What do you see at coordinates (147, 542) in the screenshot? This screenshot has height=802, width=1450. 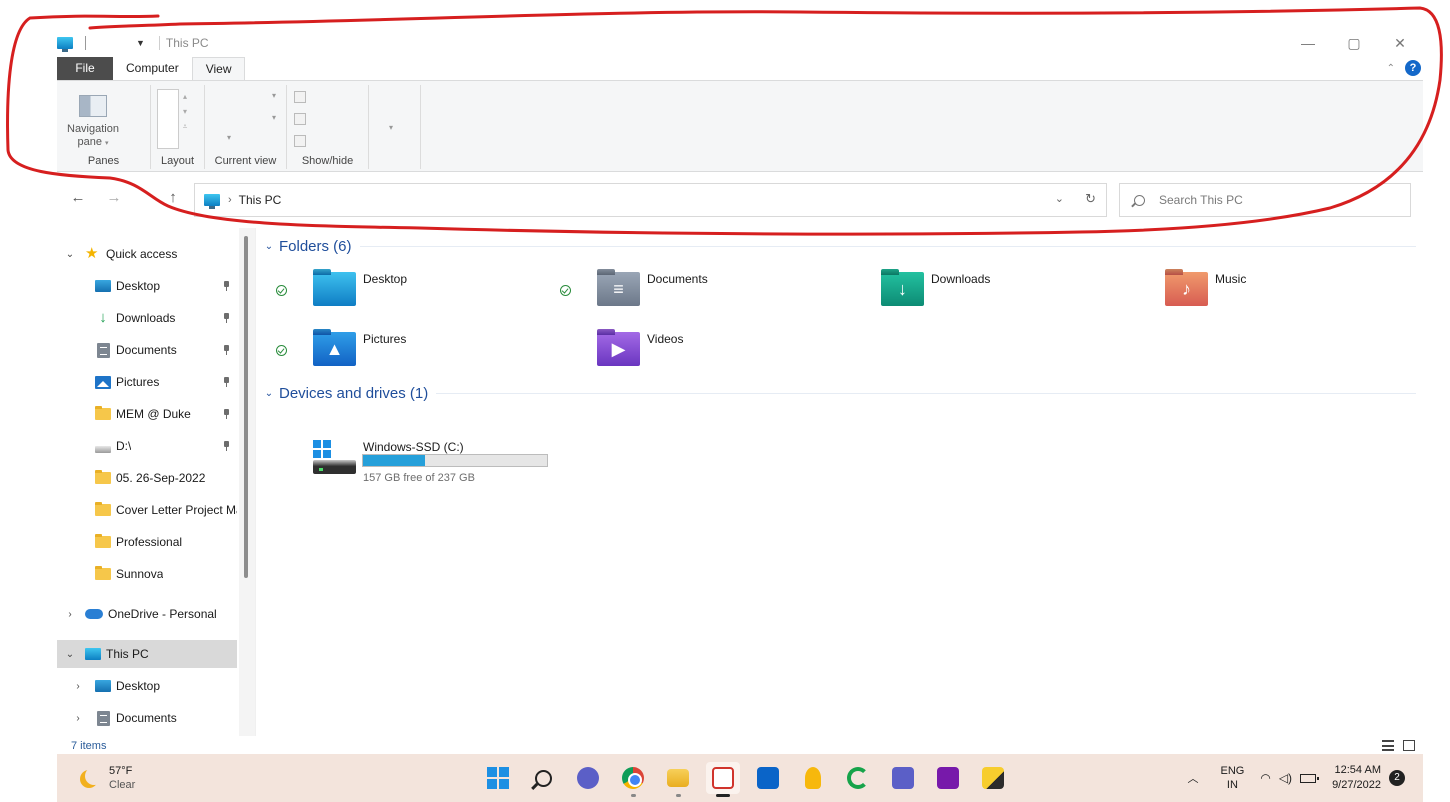 I see `sidebar-item-folder: Professional` at bounding box center [147, 542].